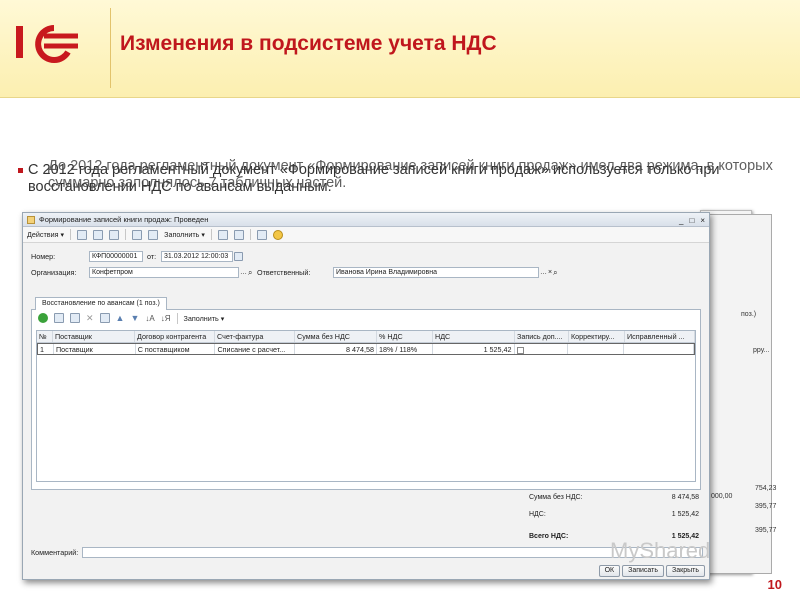 The width and height of the screenshot is (800, 600). Describe the element at coordinates (685, 497) in the screenshot. I see `sum-value: 8 474,58` at that location.